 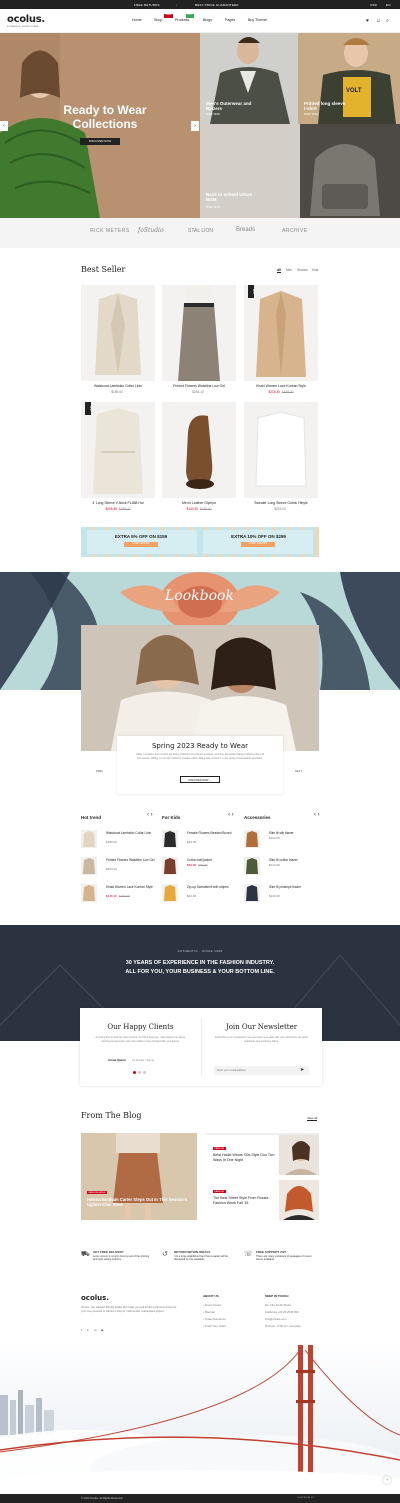 I want to click on nav-products: Products, so click(x=182, y=20).